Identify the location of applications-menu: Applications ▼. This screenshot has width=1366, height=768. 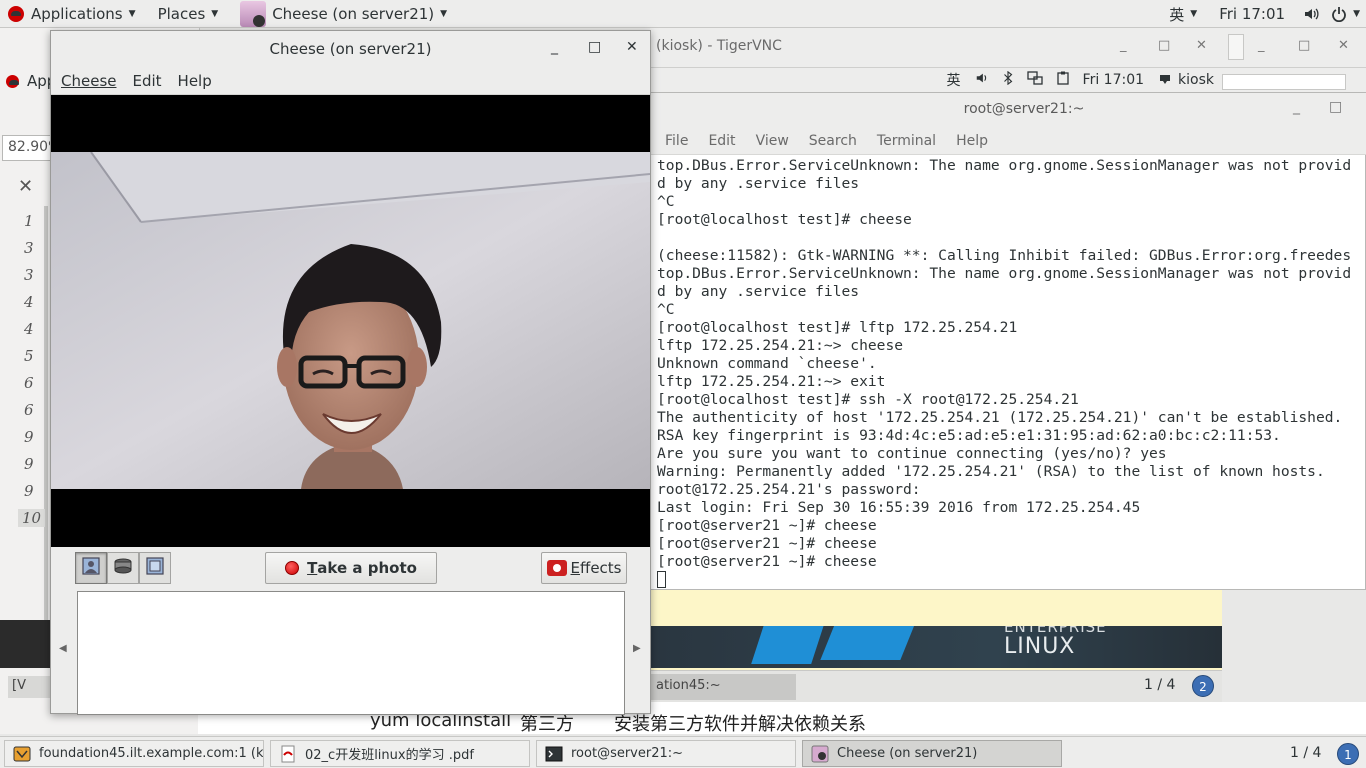
(71, 14).